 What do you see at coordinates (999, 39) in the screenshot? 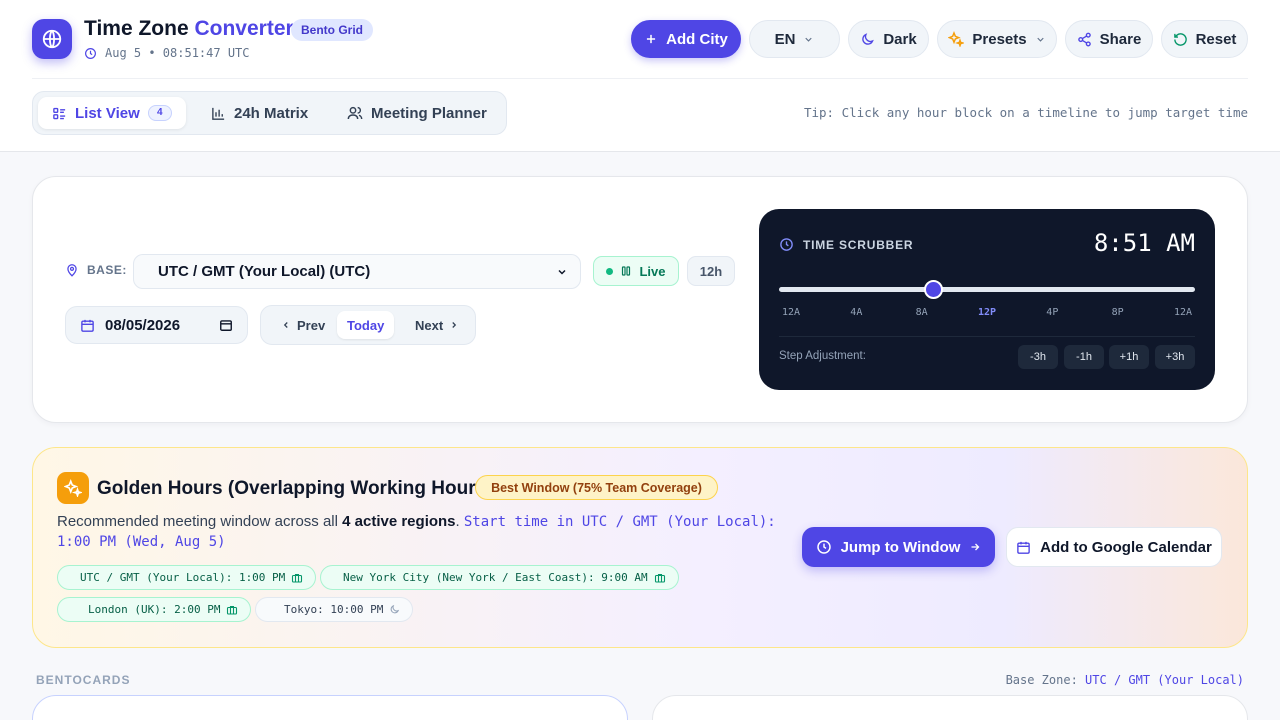
I see `presets-label: Presets` at bounding box center [999, 39].